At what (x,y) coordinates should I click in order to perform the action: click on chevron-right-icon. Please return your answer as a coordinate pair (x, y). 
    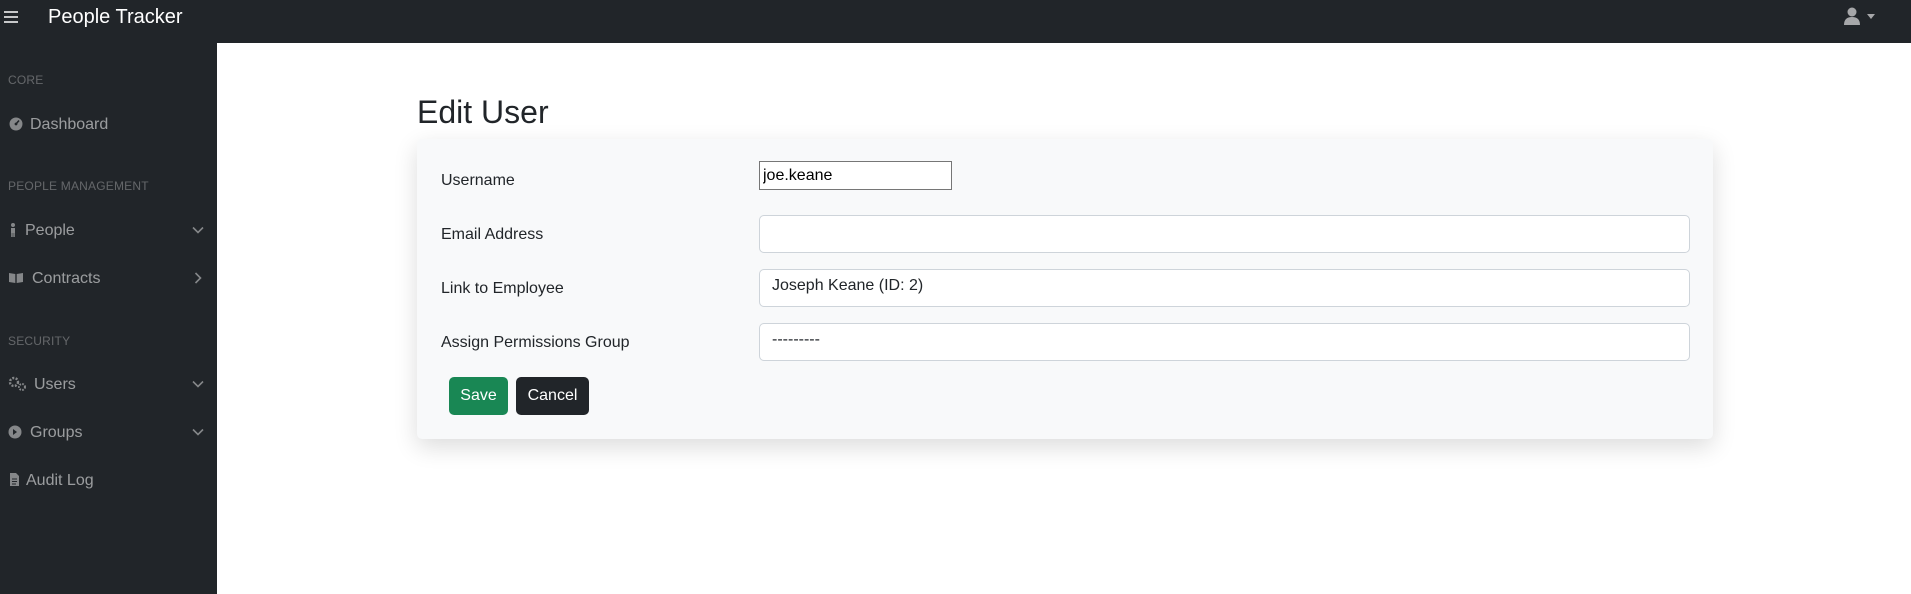
    Looking at the image, I should click on (198, 278).